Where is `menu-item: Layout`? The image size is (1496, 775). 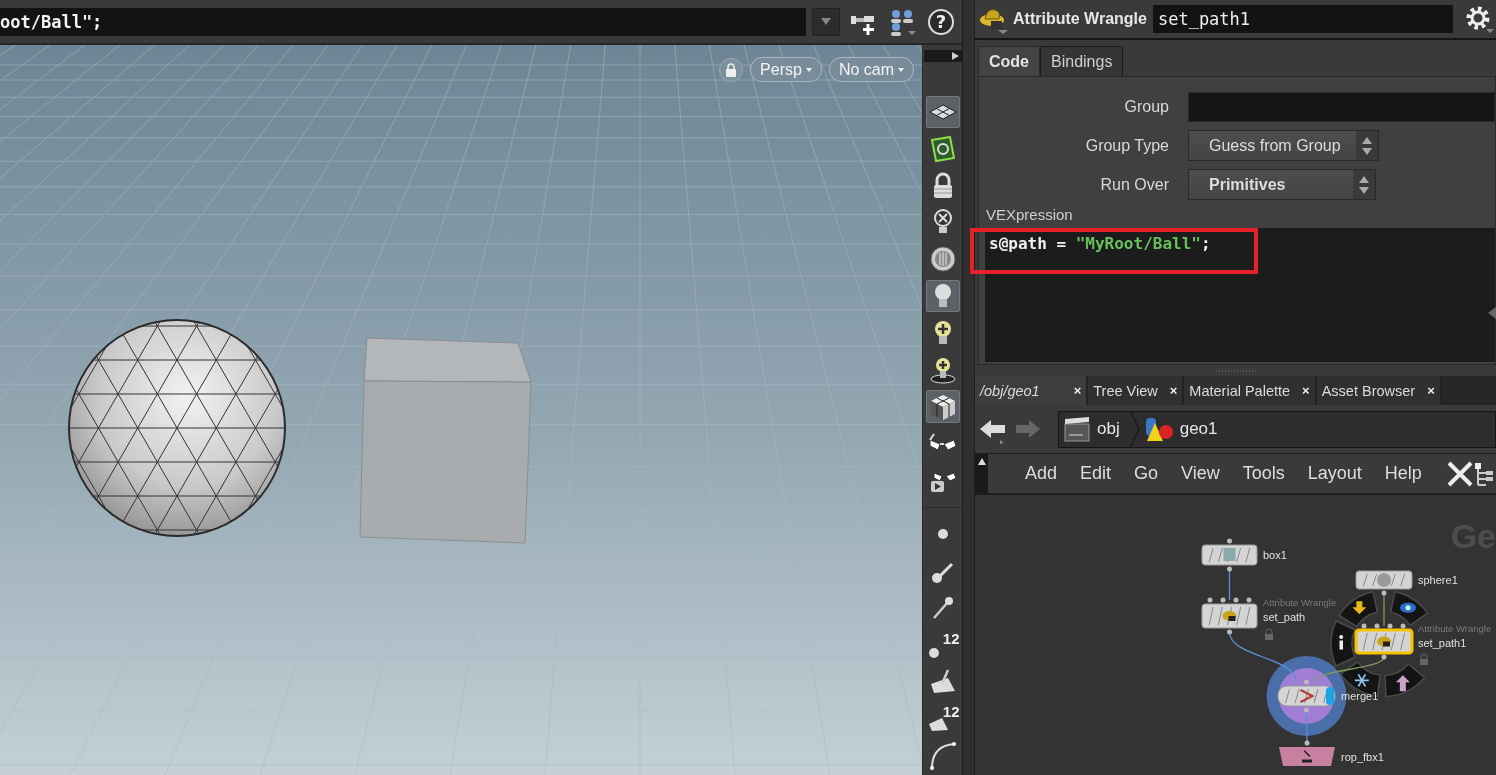 menu-item: Layout is located at coordinates (1334, 473).